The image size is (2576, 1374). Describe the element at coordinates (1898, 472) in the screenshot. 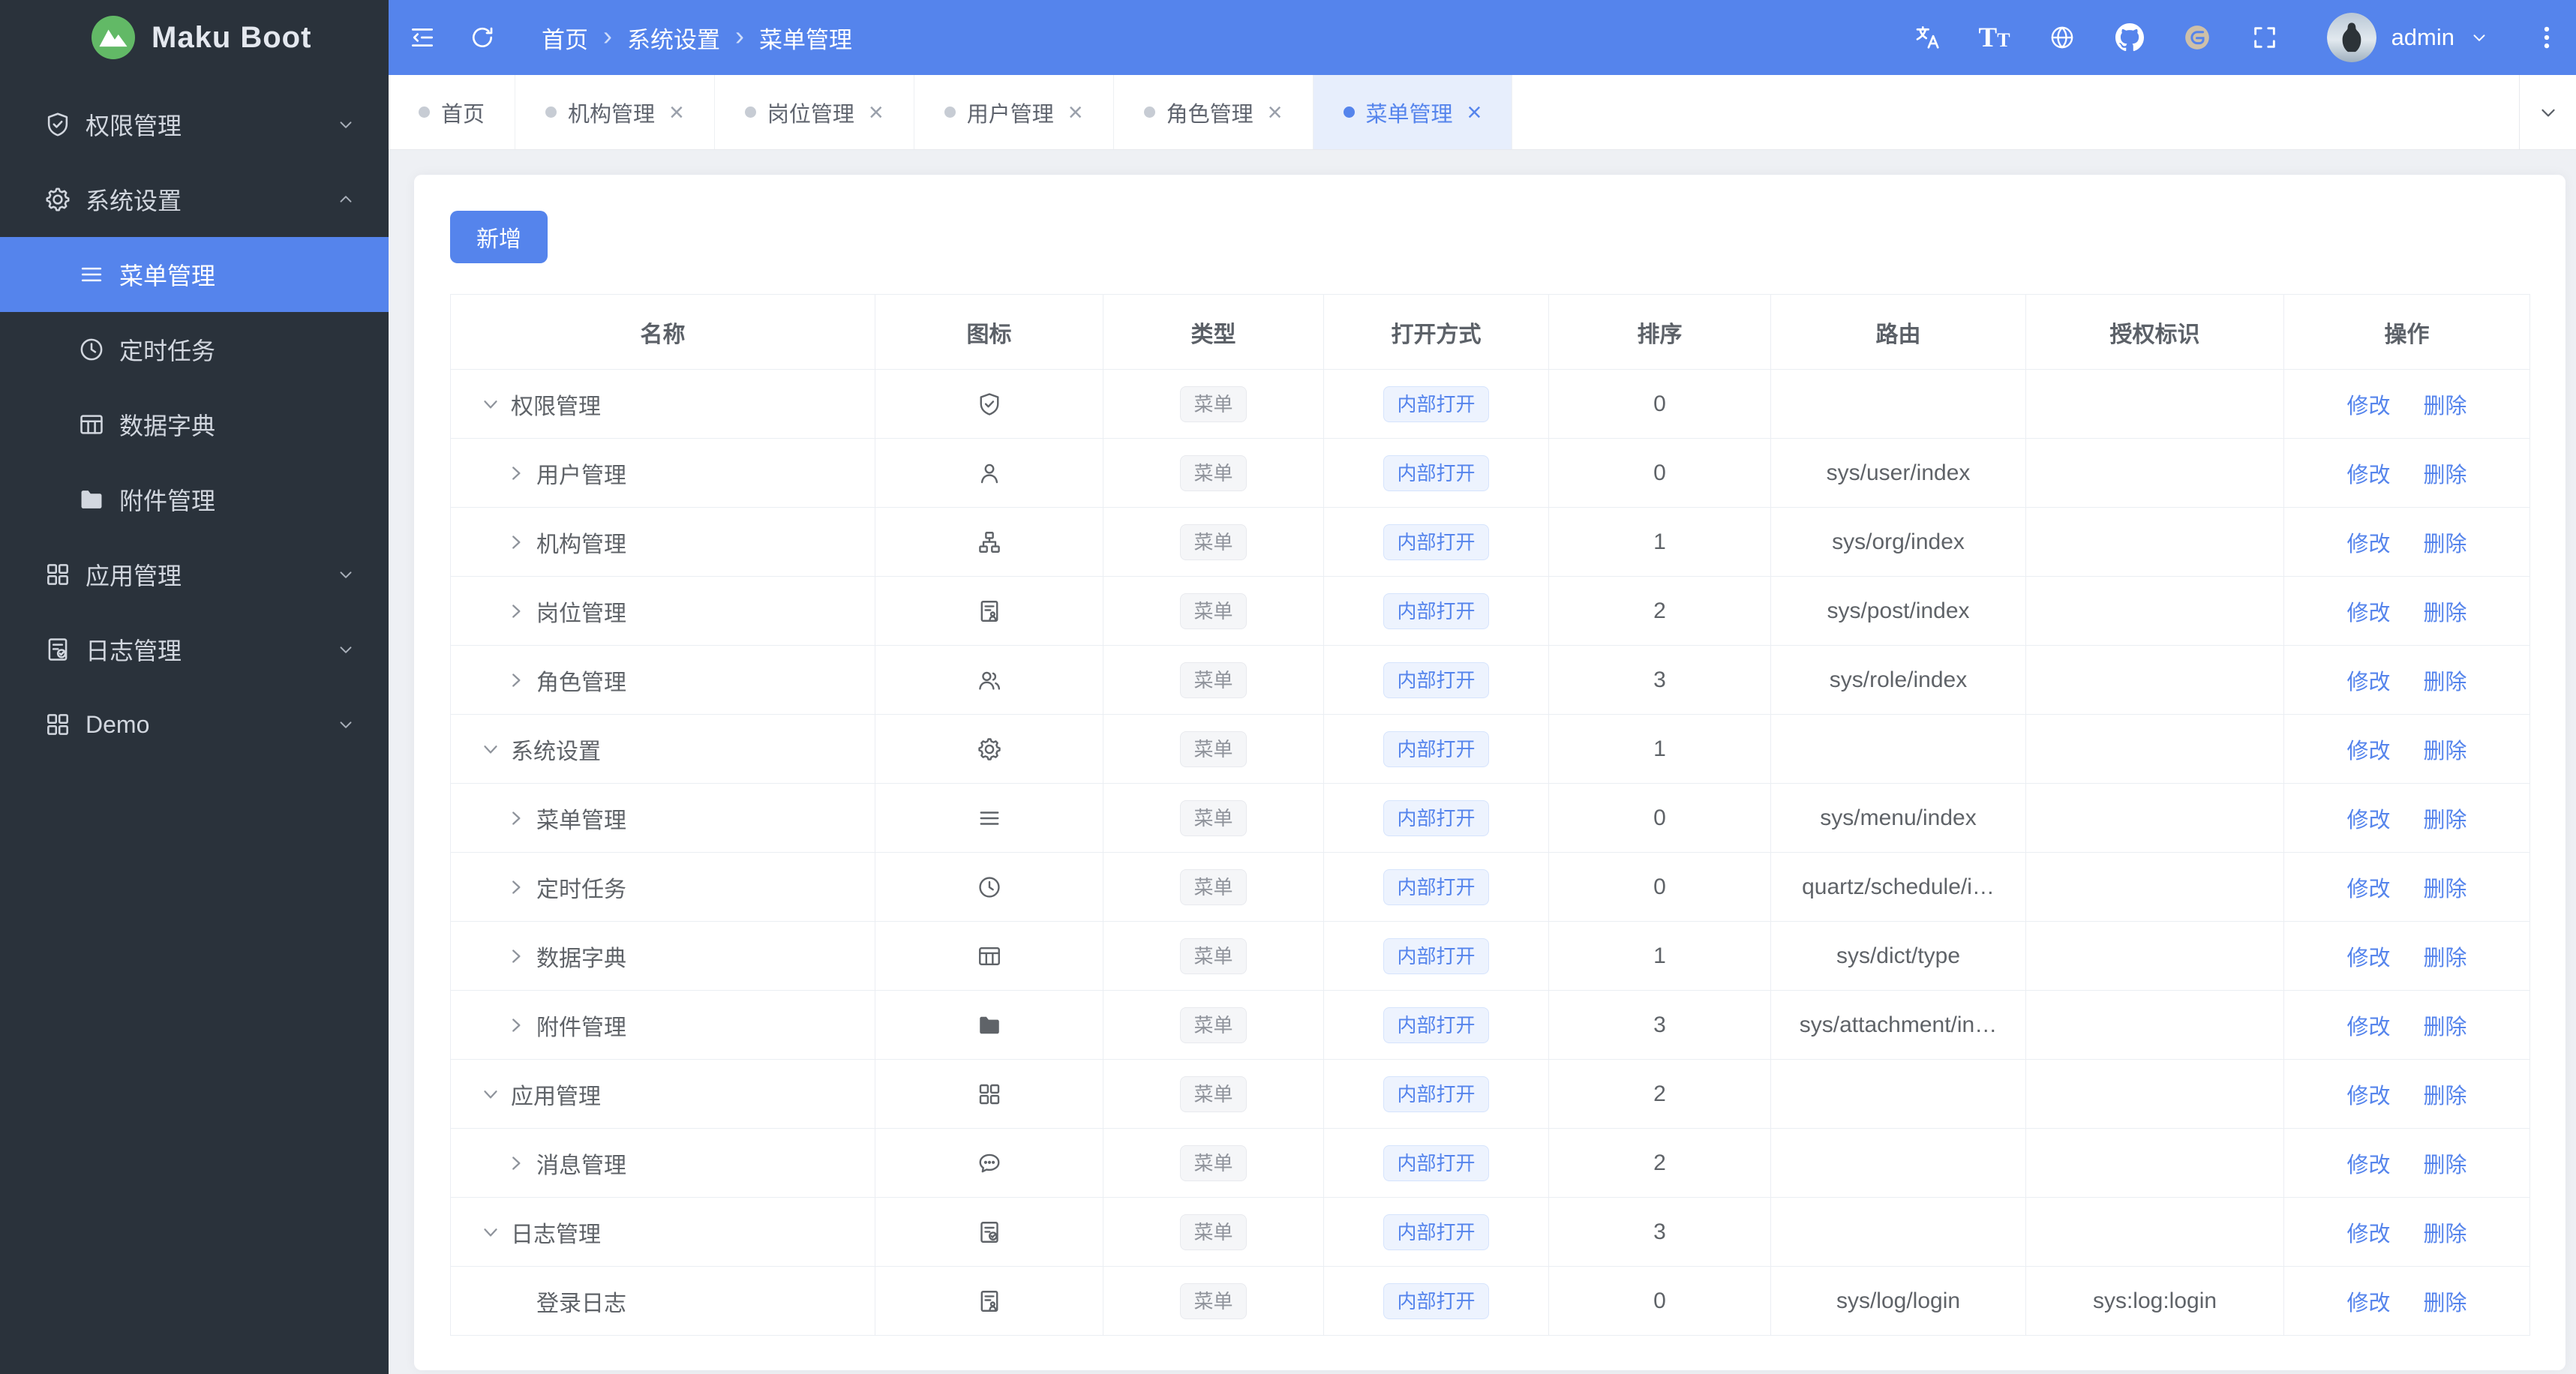

I see `route-value: sys/user/index` at that location.